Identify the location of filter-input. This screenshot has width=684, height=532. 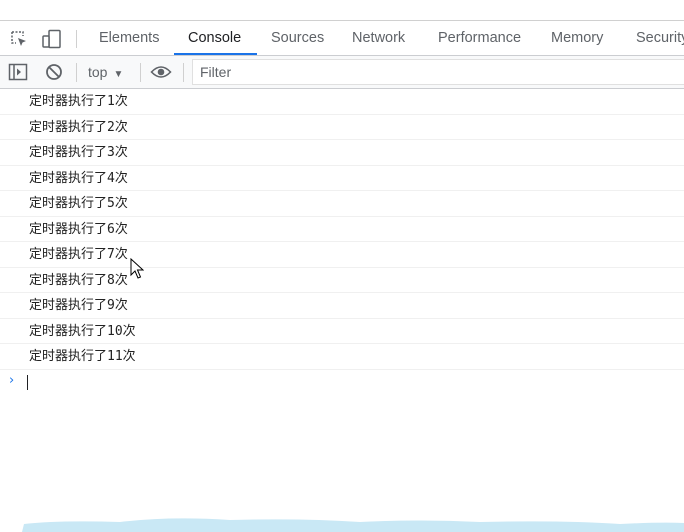
(438, 72).